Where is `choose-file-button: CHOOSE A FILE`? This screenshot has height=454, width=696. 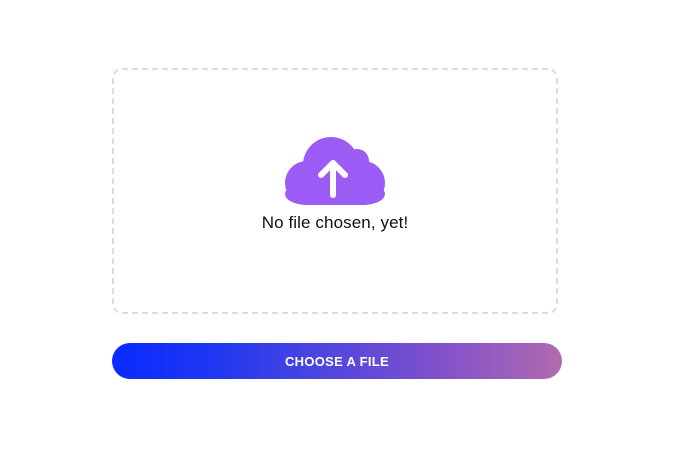 choose-file-button: CHOOSE A FILE is located at coordinates (337, 361).